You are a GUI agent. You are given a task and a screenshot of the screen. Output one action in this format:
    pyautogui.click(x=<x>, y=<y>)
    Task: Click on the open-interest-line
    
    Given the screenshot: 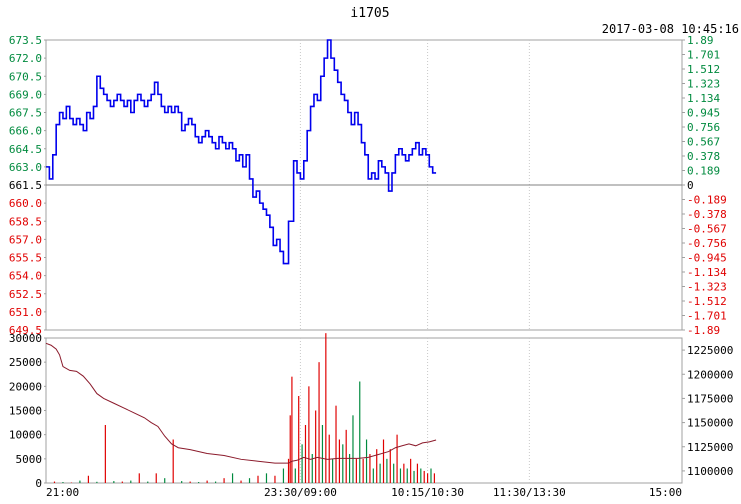 What is the action you would take?
    pyautogui.click(x=241, y=403)
    